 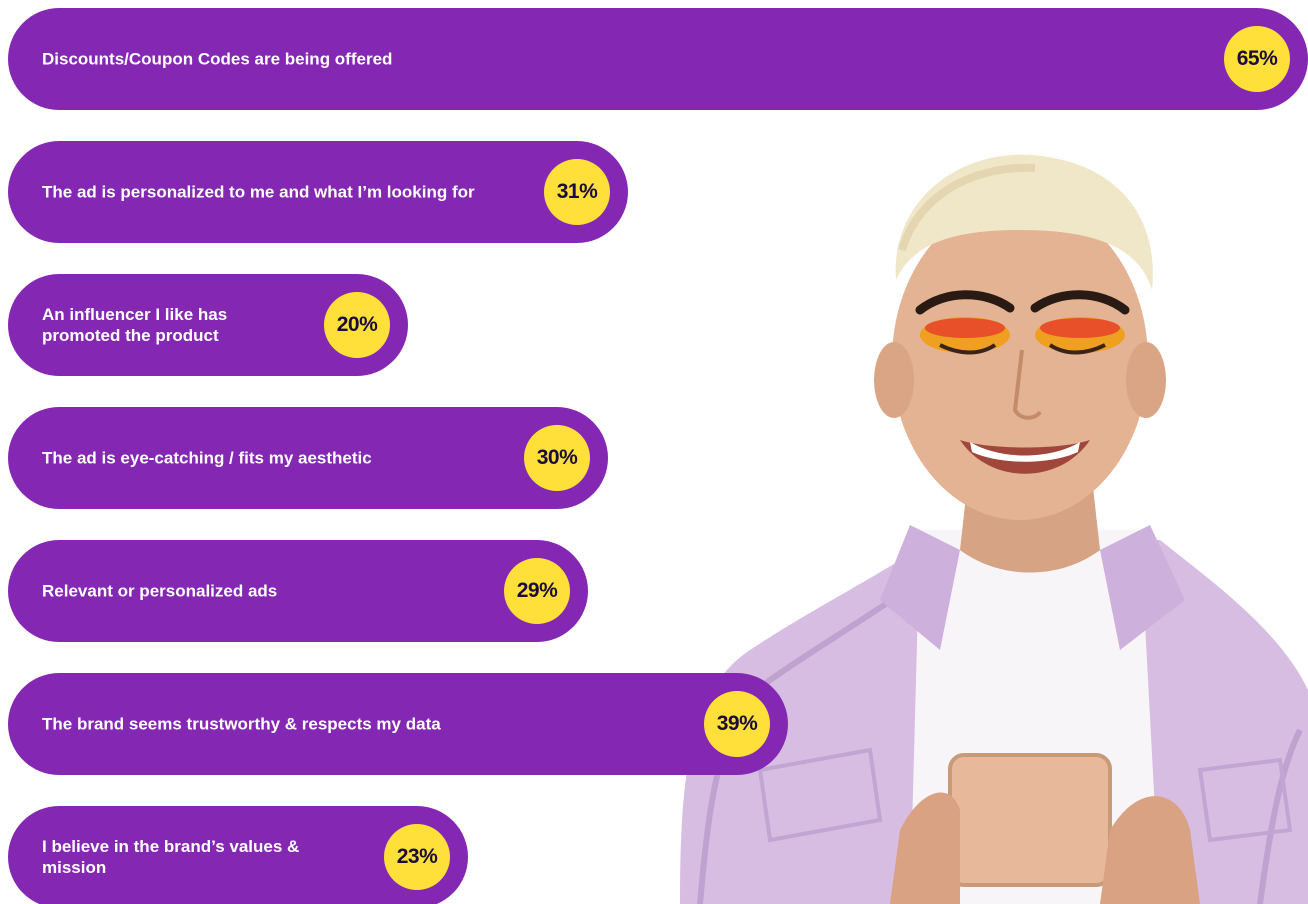 What do you see at coordinates (737, 724) in the screenshot?
I see `bar-value-badge: 39%` at bounding box center [737, 724].